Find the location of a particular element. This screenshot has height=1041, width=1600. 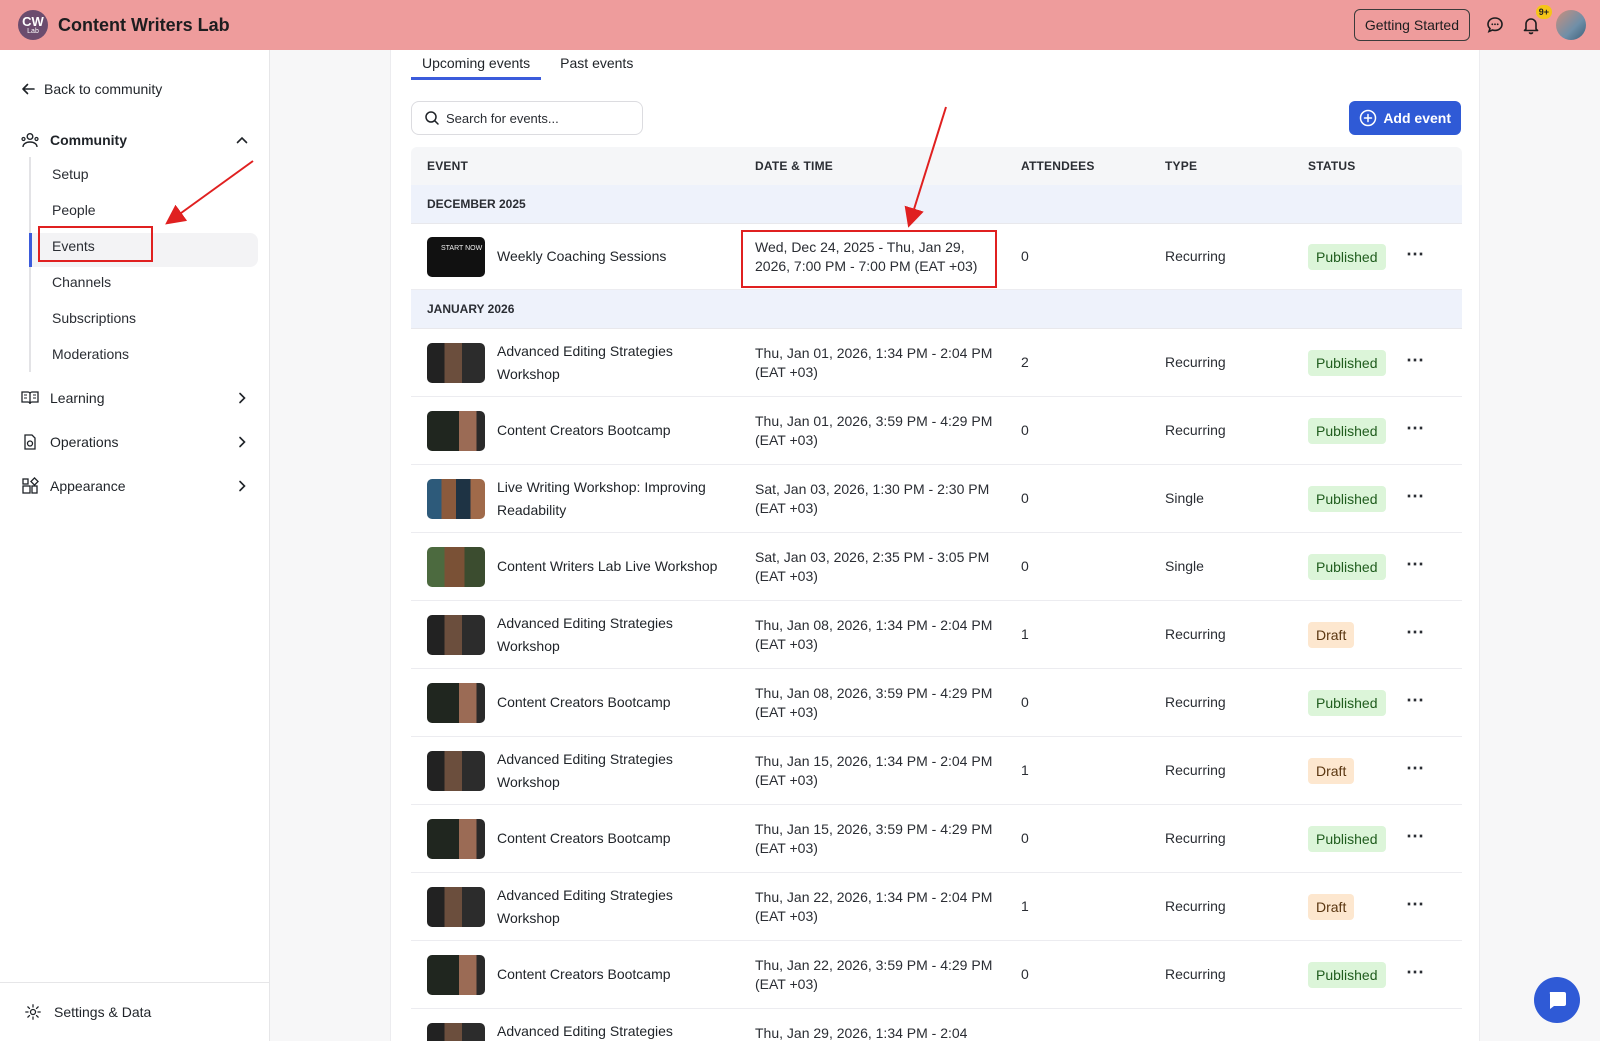

community-icon is located at coordinates (30, 140).